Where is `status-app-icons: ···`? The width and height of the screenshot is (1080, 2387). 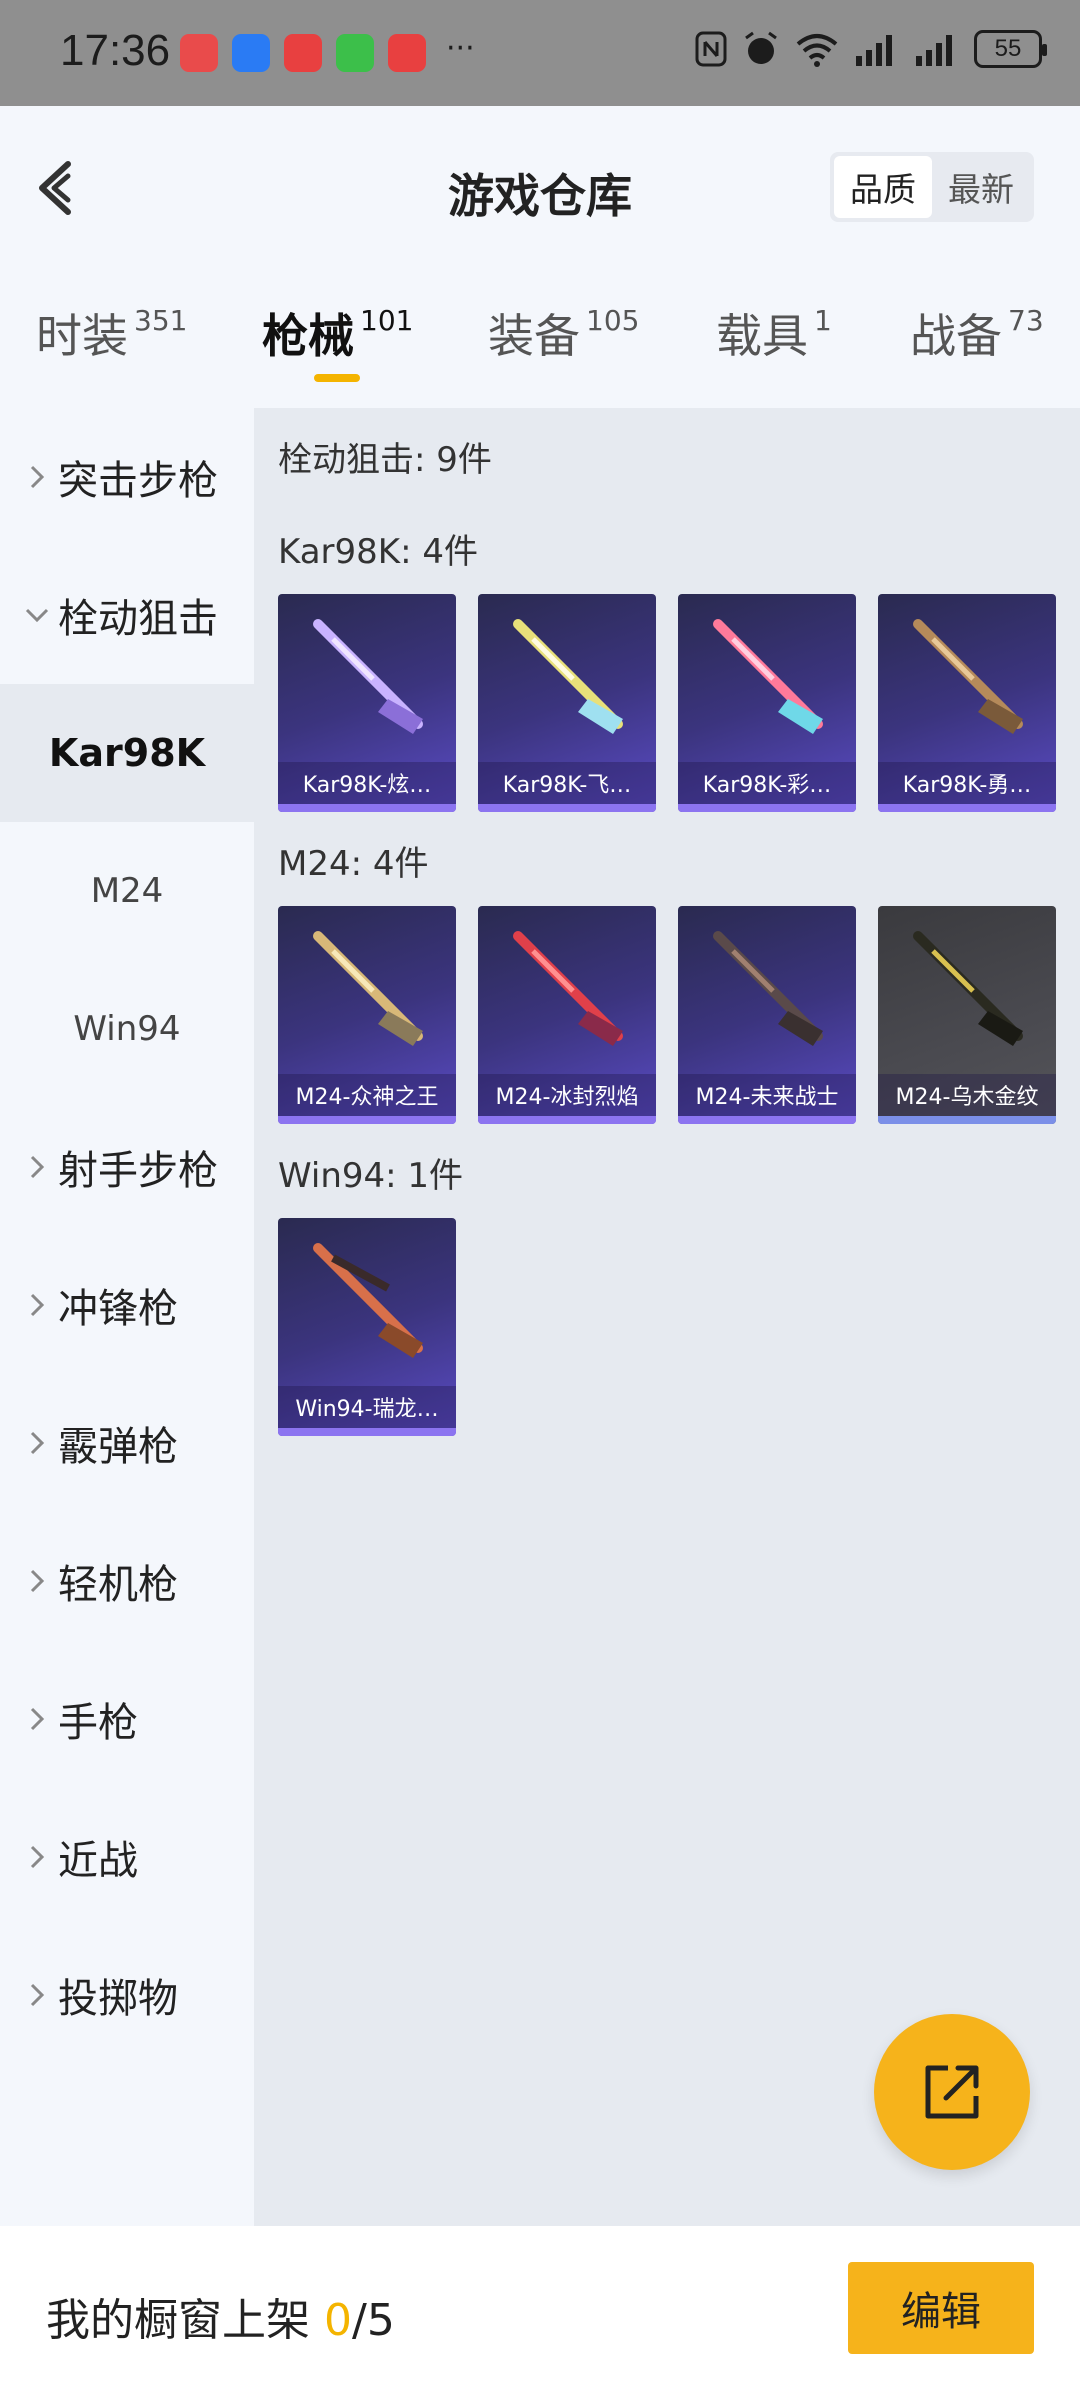 status-app-icons: ··· is located at coordinates (327, 51).